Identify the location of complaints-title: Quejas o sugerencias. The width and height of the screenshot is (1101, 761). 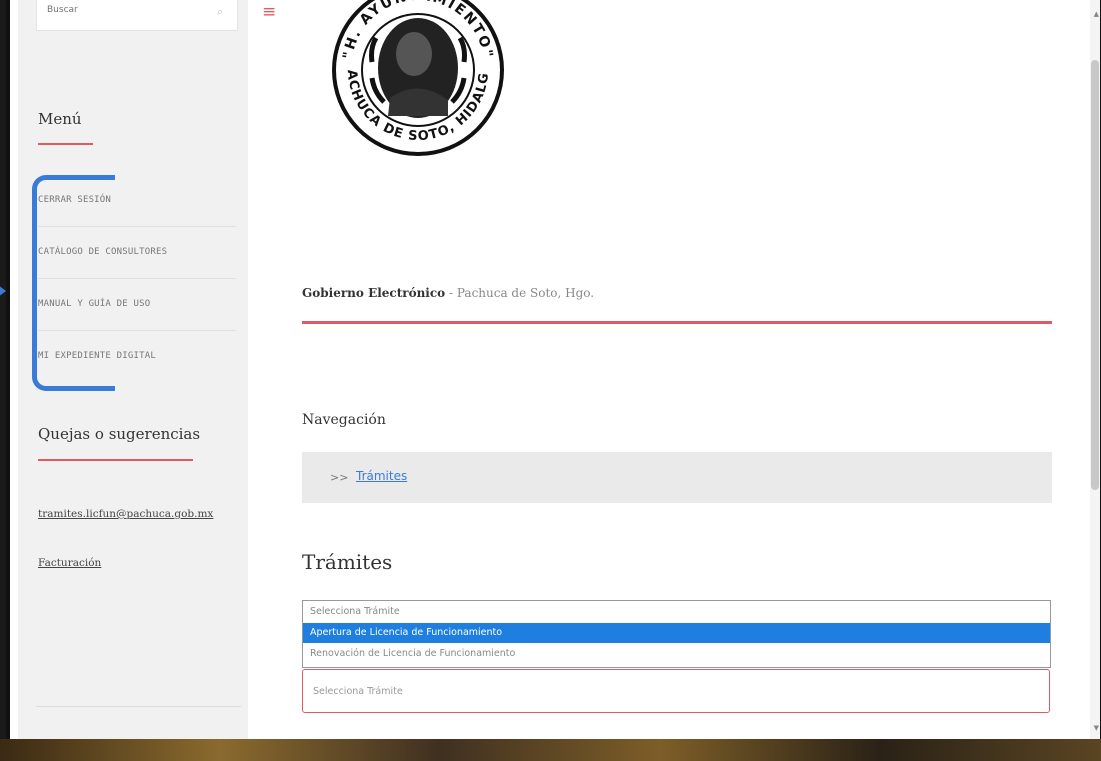
(119, 434).